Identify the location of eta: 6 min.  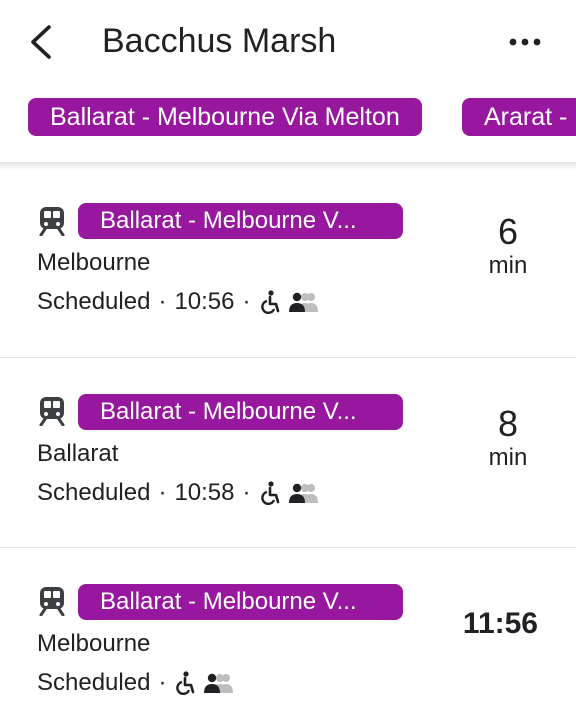
(508, 246).